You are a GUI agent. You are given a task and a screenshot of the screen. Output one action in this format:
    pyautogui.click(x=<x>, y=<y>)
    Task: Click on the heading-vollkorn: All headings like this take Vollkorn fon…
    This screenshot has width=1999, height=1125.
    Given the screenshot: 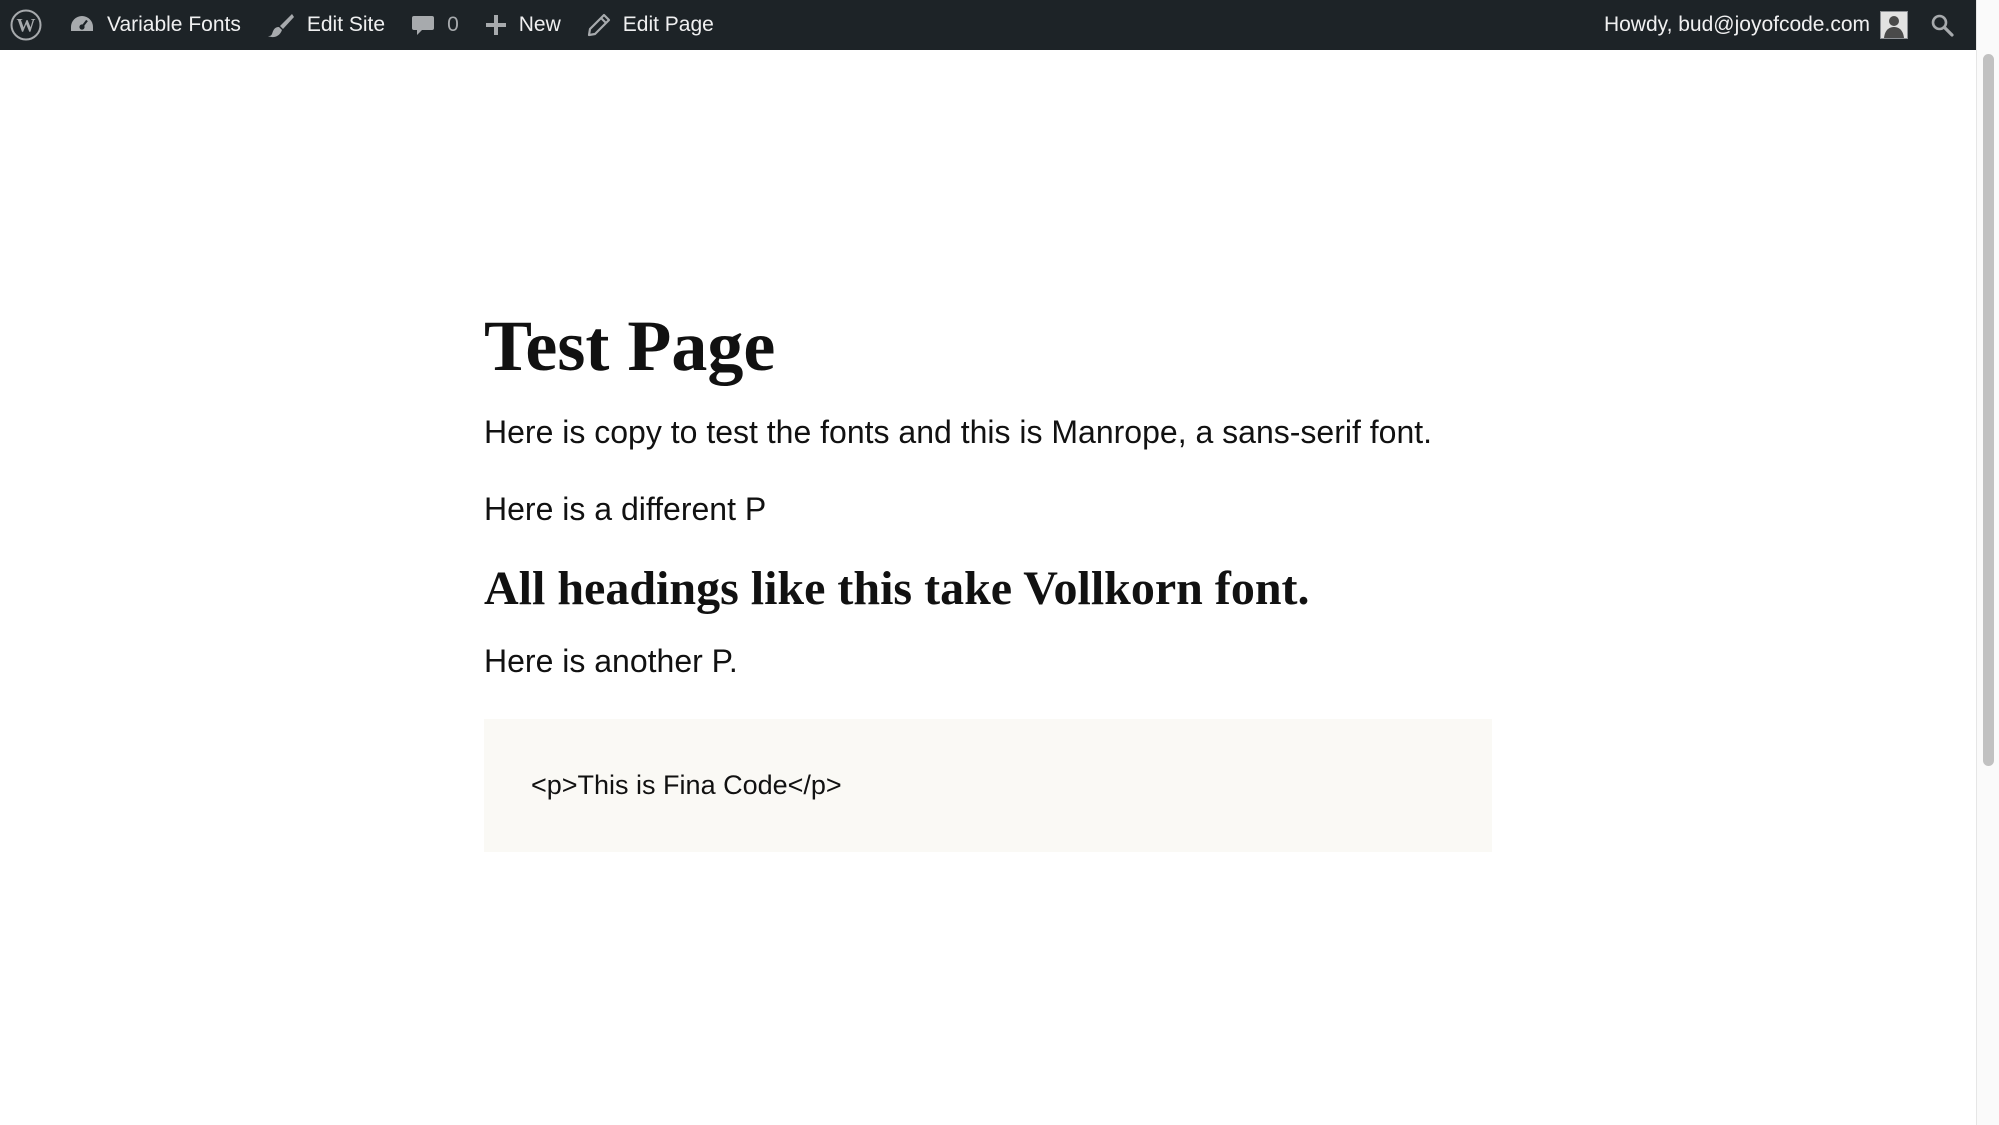 What is the action you would take?
    pyautogui.click(x=897, y=588)
    